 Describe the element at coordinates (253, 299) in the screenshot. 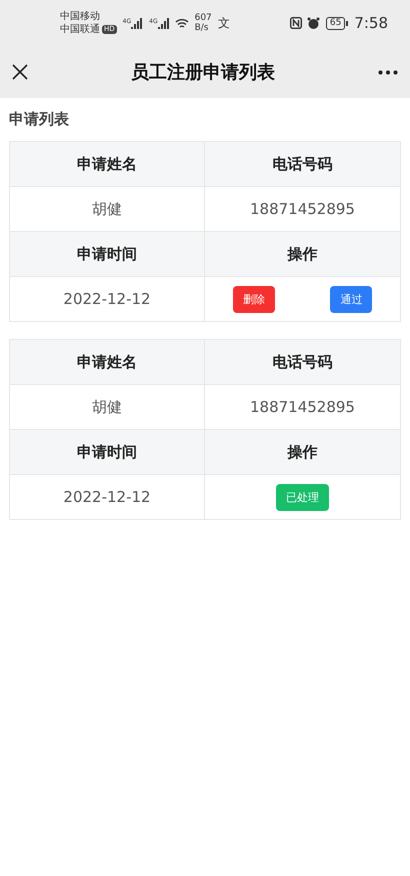

I see `delete-button: 删除` at that location.